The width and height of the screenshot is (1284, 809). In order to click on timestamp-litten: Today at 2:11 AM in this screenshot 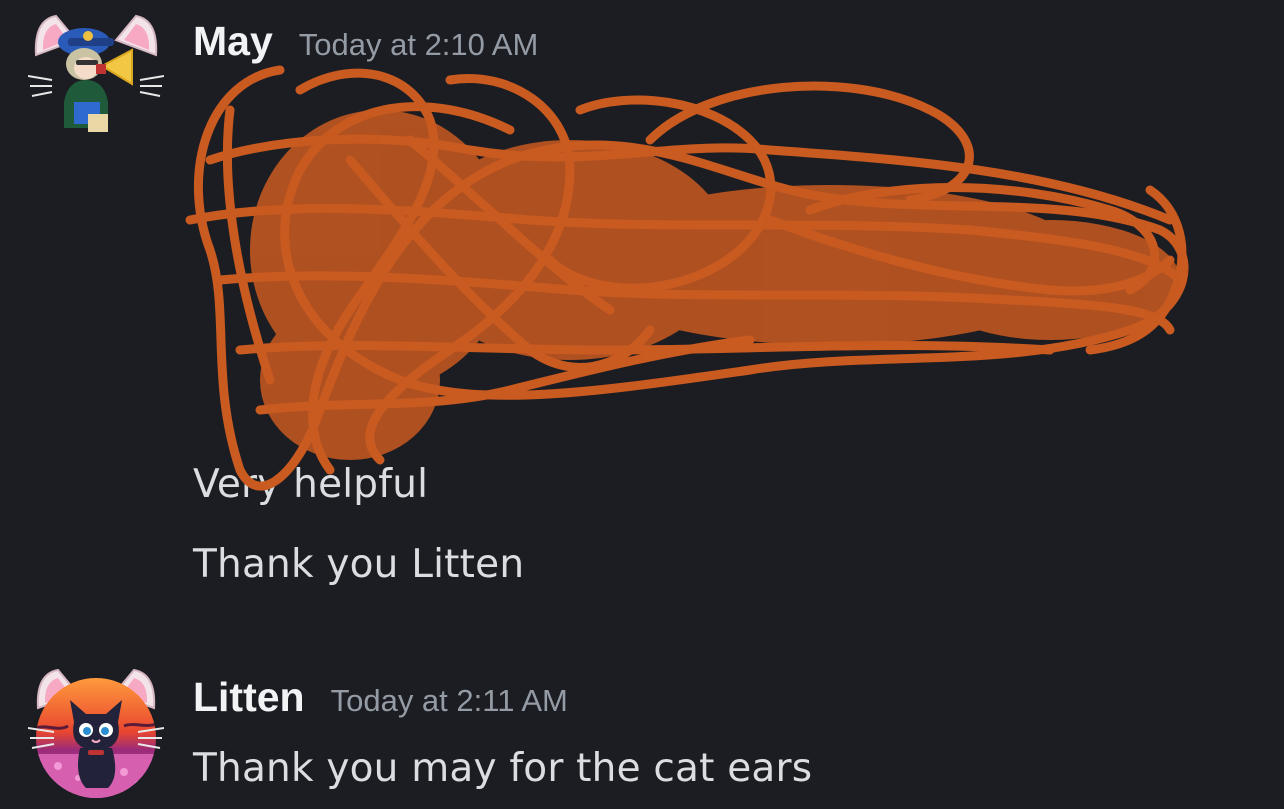, I will do `click(449, 700)`.